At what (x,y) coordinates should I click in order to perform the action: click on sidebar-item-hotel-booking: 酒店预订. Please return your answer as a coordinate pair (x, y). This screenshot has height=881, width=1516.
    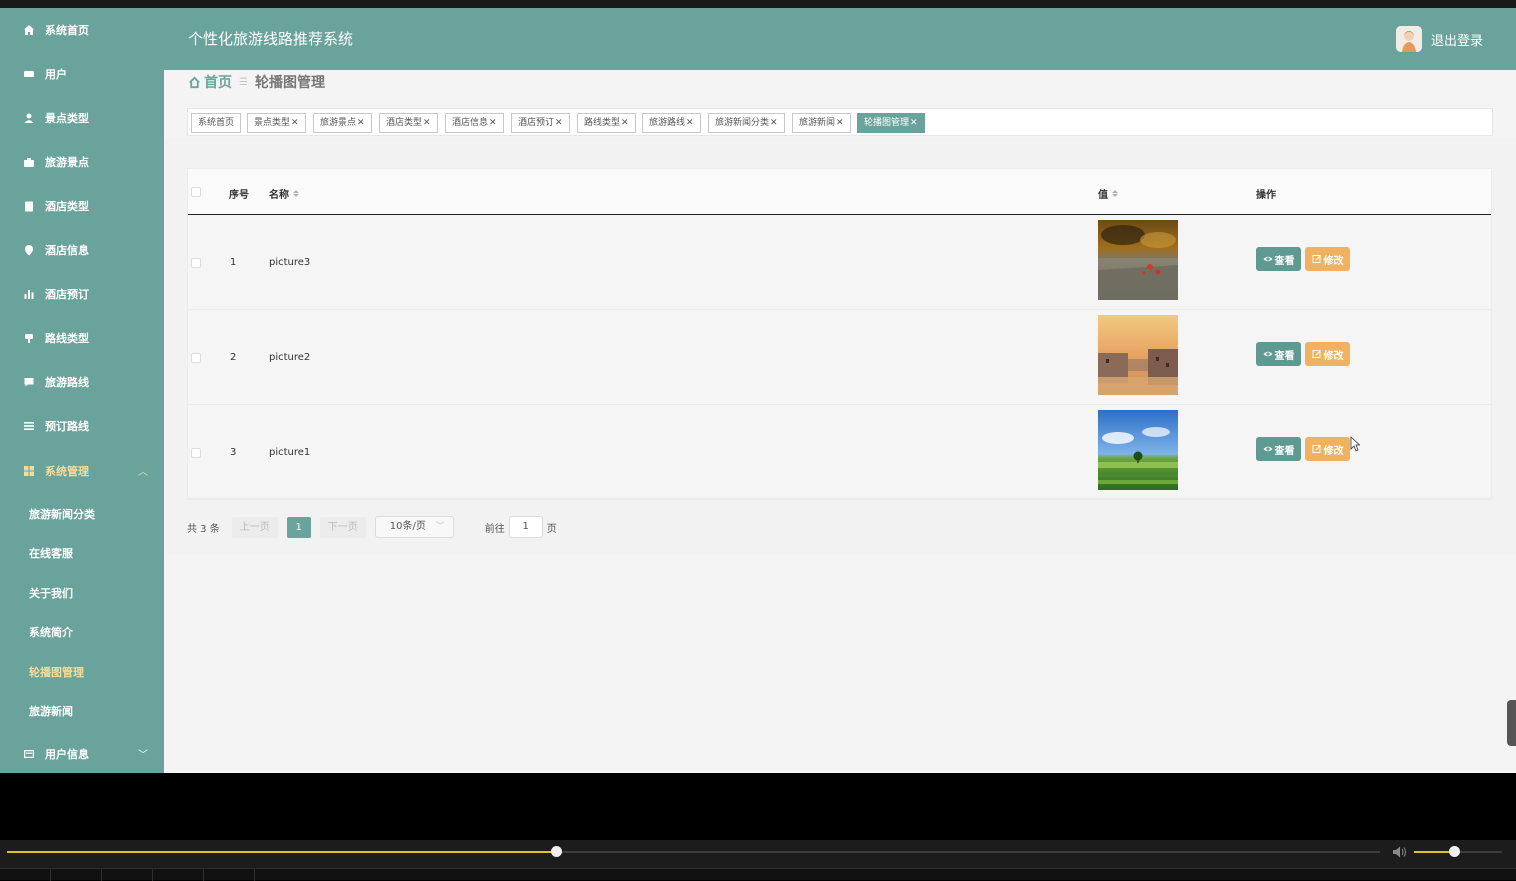
    Looking at the image, I should click on (82, 294).